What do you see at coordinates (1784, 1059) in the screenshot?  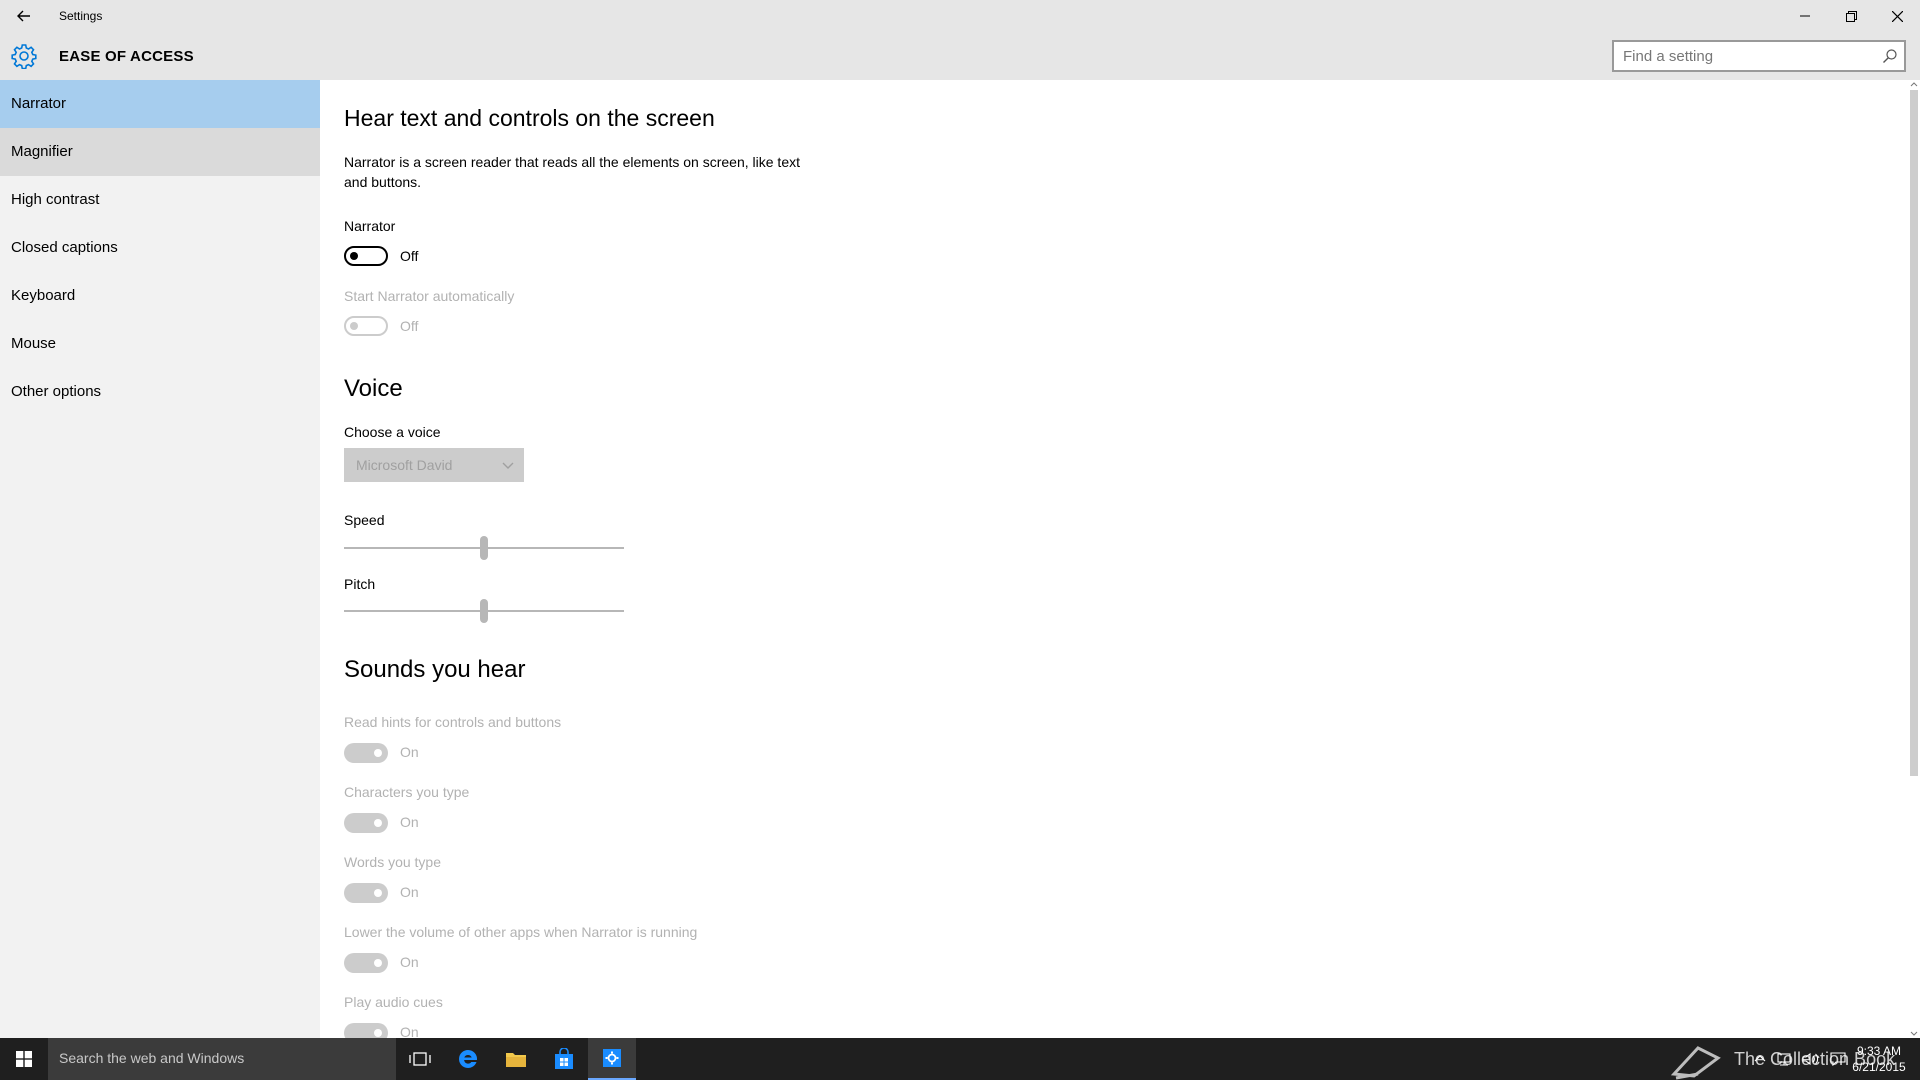 I see `network-icon` at bounding box center [1784, 1059].